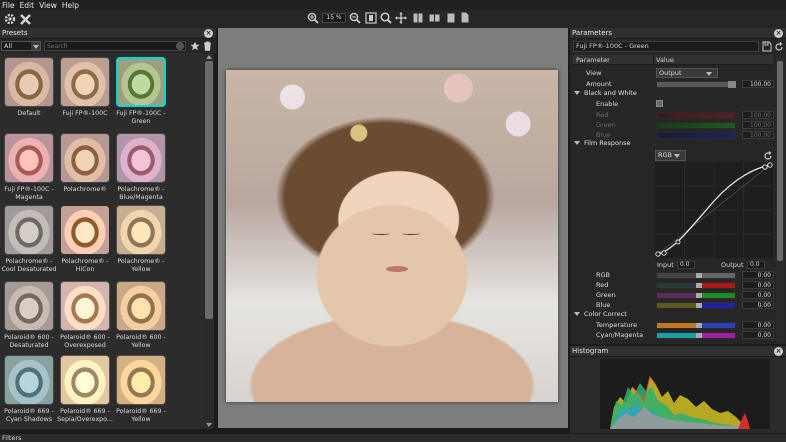 The height and width of the screenshot is (442, 786). I want to click on parameters-scrollbar, so click(780, 199).